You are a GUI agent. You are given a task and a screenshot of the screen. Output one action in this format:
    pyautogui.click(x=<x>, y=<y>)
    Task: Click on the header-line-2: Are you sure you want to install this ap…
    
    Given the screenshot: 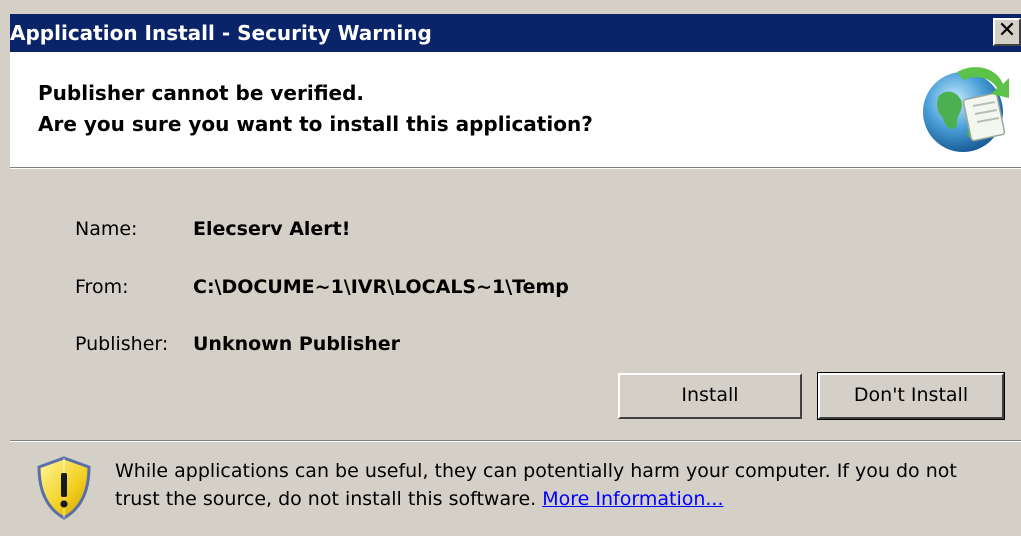 What is the action you would take?
    pyautogui.click(x=315, y=124)
    